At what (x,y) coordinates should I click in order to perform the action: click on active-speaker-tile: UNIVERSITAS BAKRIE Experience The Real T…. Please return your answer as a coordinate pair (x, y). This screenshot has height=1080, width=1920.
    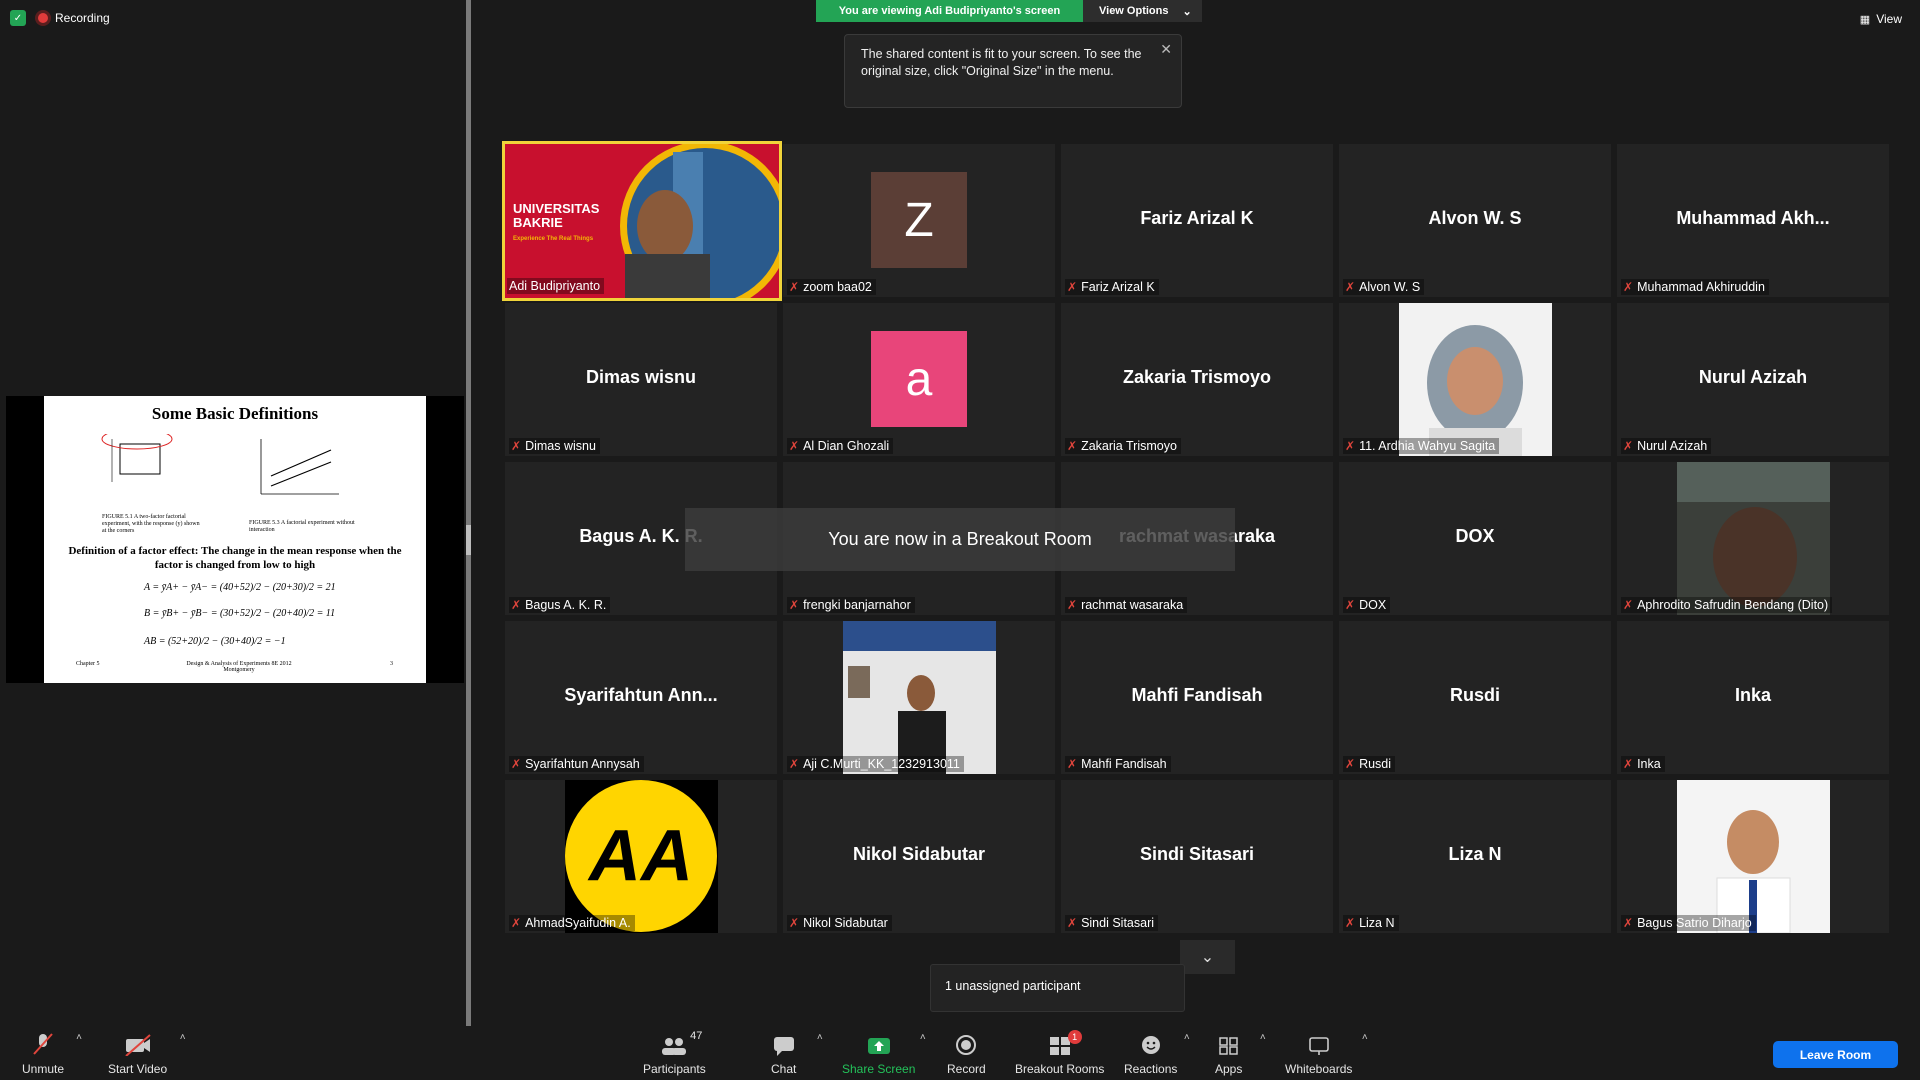
    Looking at the image, I should click on (642, 221).